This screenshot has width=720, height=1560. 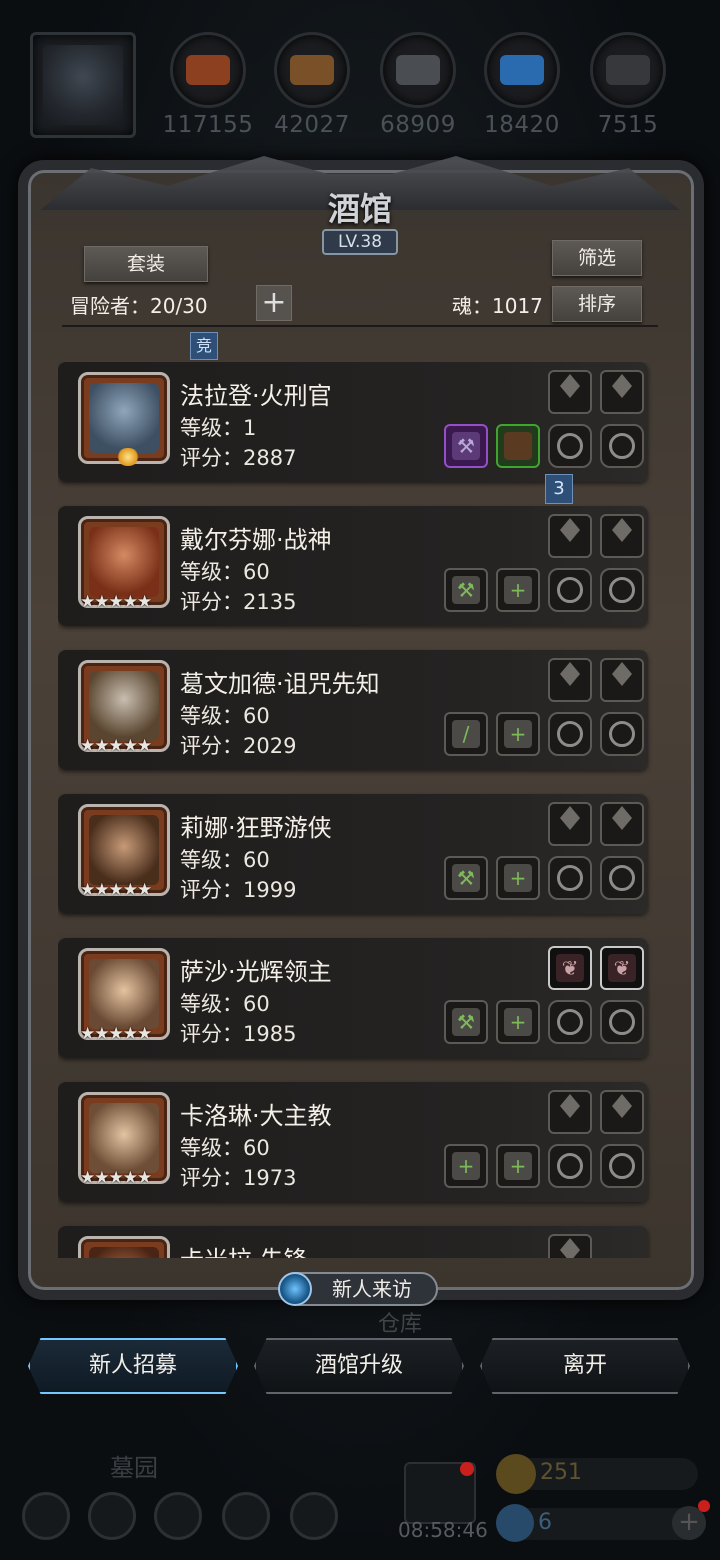 I want to click on resource-meat-value: 117155, so click(x=208, y=125).